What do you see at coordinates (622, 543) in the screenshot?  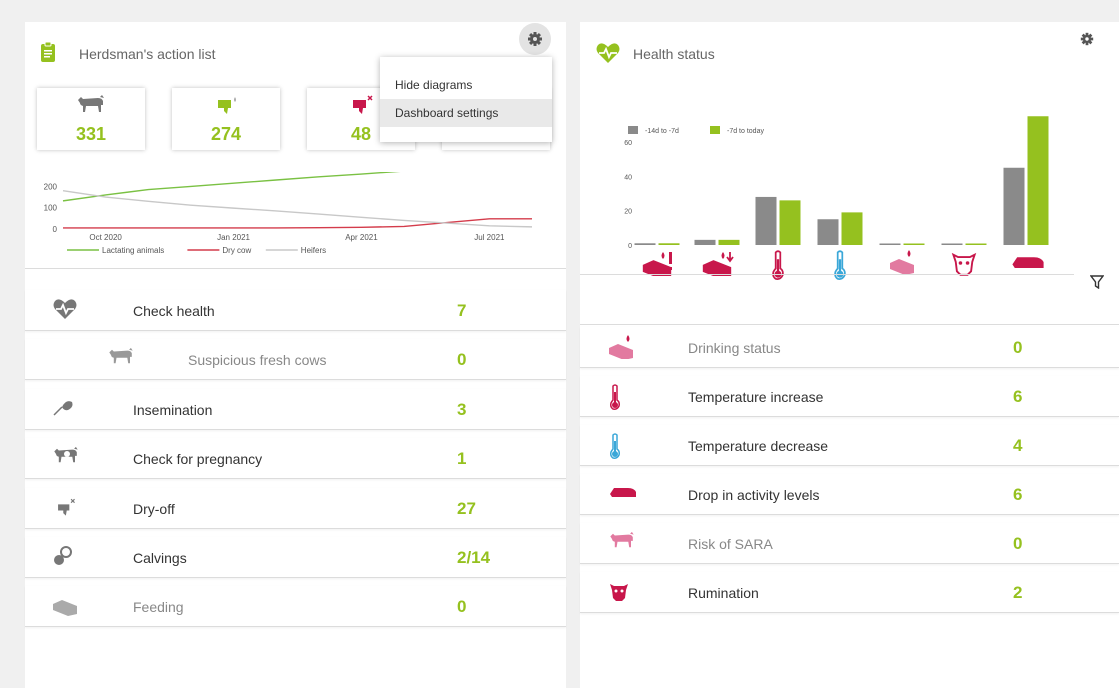 I see `sara-cow-icon` at bounding box center [622, 543].